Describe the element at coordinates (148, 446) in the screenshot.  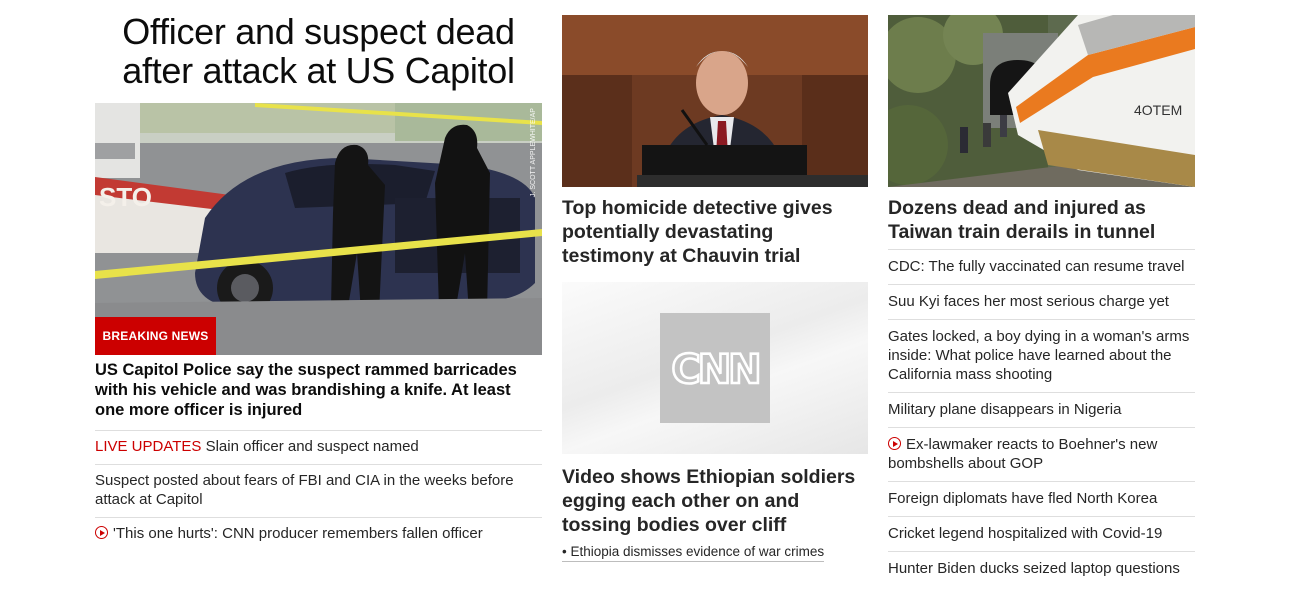
I see `live-updates-label: LIVE UPDATES` at that location.